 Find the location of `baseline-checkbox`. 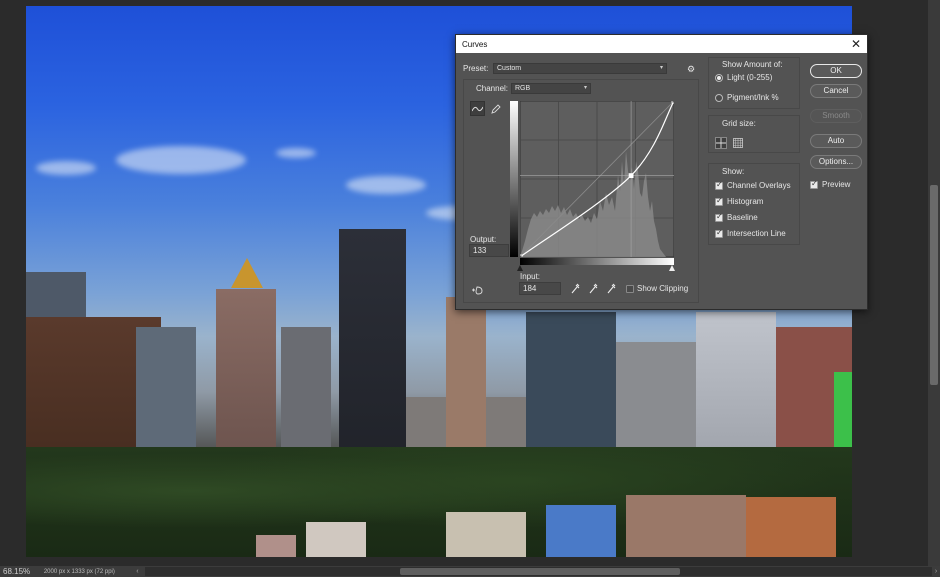

baseline-checkbox is located at coordinates (719, 217).